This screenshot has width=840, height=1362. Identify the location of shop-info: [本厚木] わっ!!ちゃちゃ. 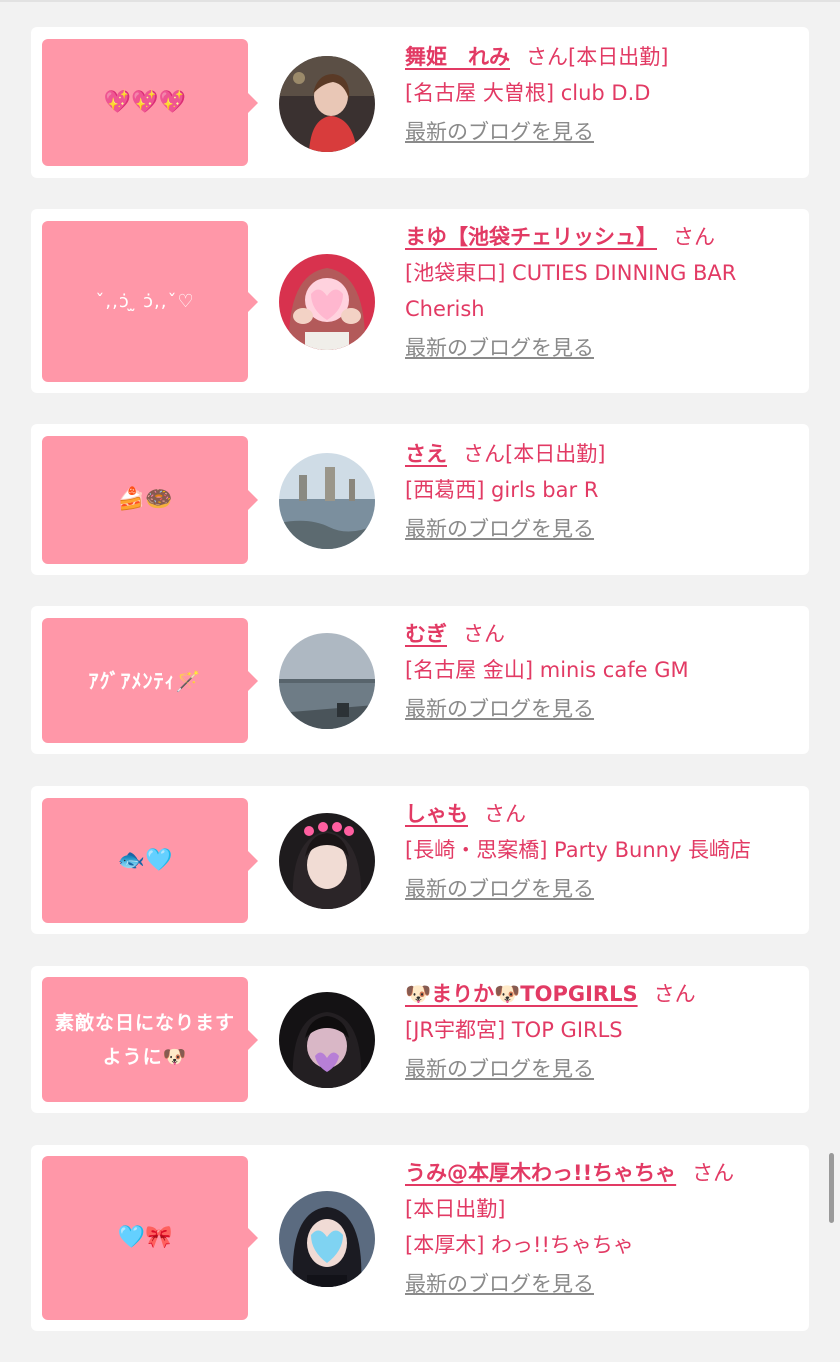
(519, 1245).